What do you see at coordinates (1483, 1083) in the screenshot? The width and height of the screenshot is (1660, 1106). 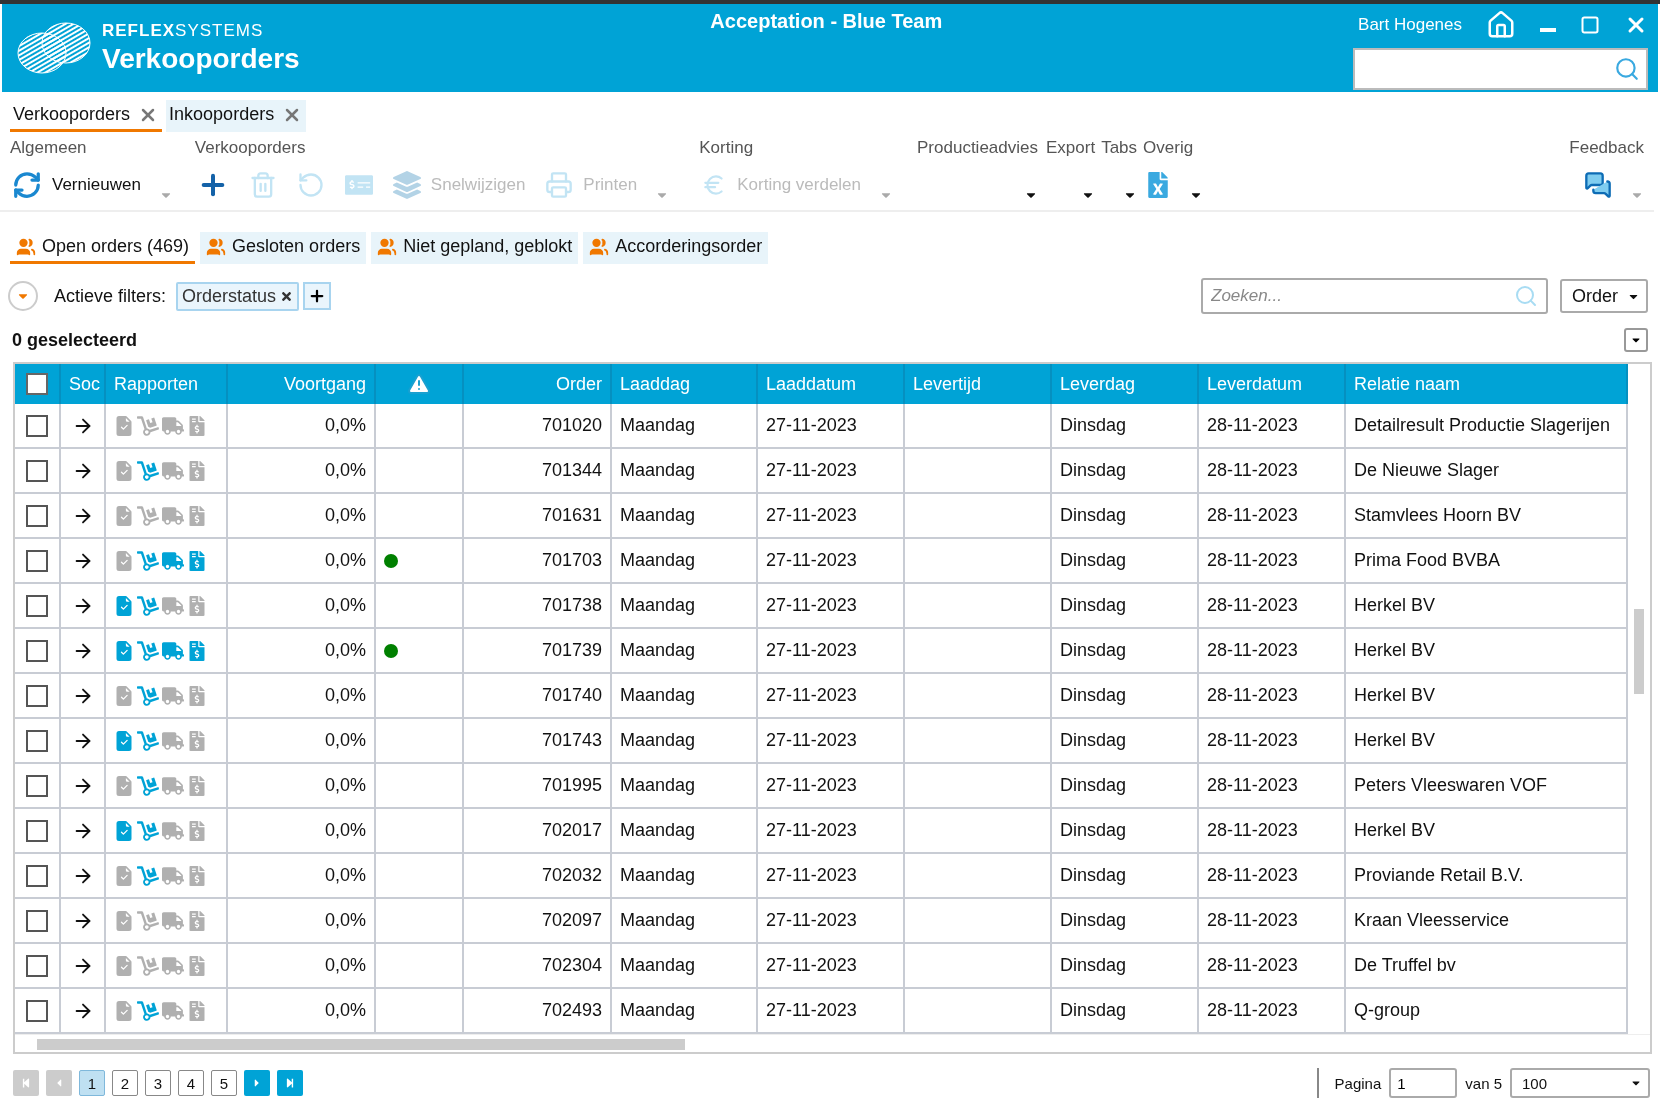 I see `page-count: van 5` at bounding box center [1483, 1083].